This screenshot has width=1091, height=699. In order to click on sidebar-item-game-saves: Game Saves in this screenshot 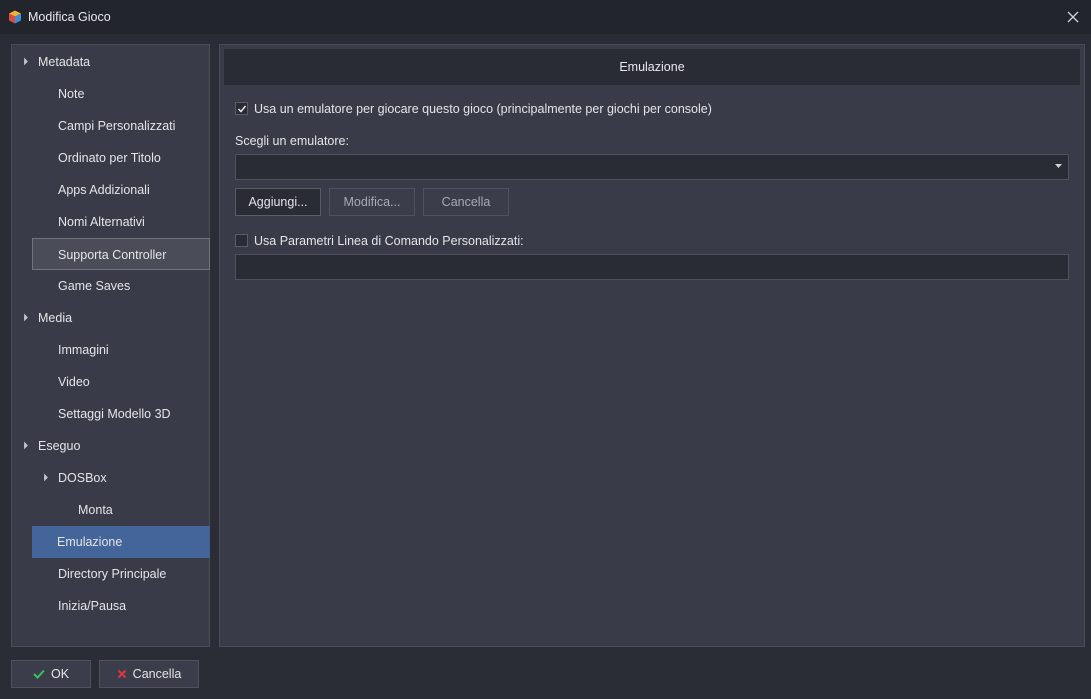, I will do `click(110, 286)`.